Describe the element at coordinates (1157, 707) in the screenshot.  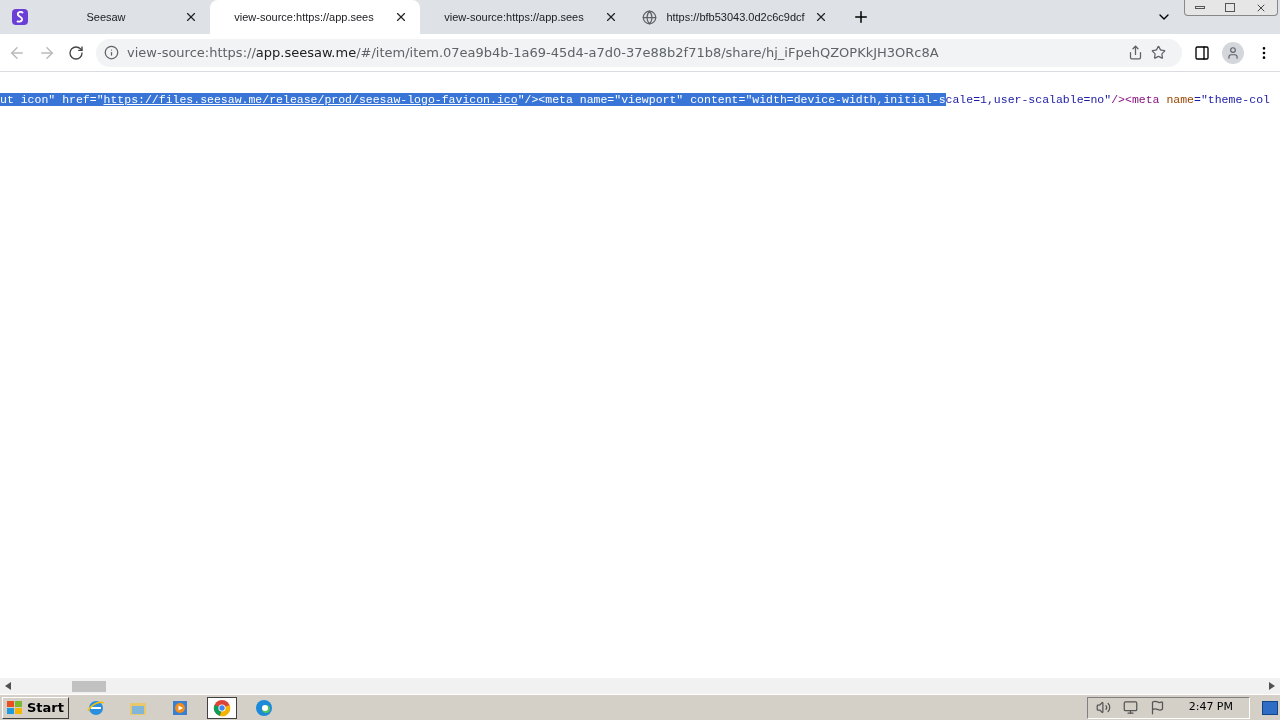
I see `flag-icon` at that location.